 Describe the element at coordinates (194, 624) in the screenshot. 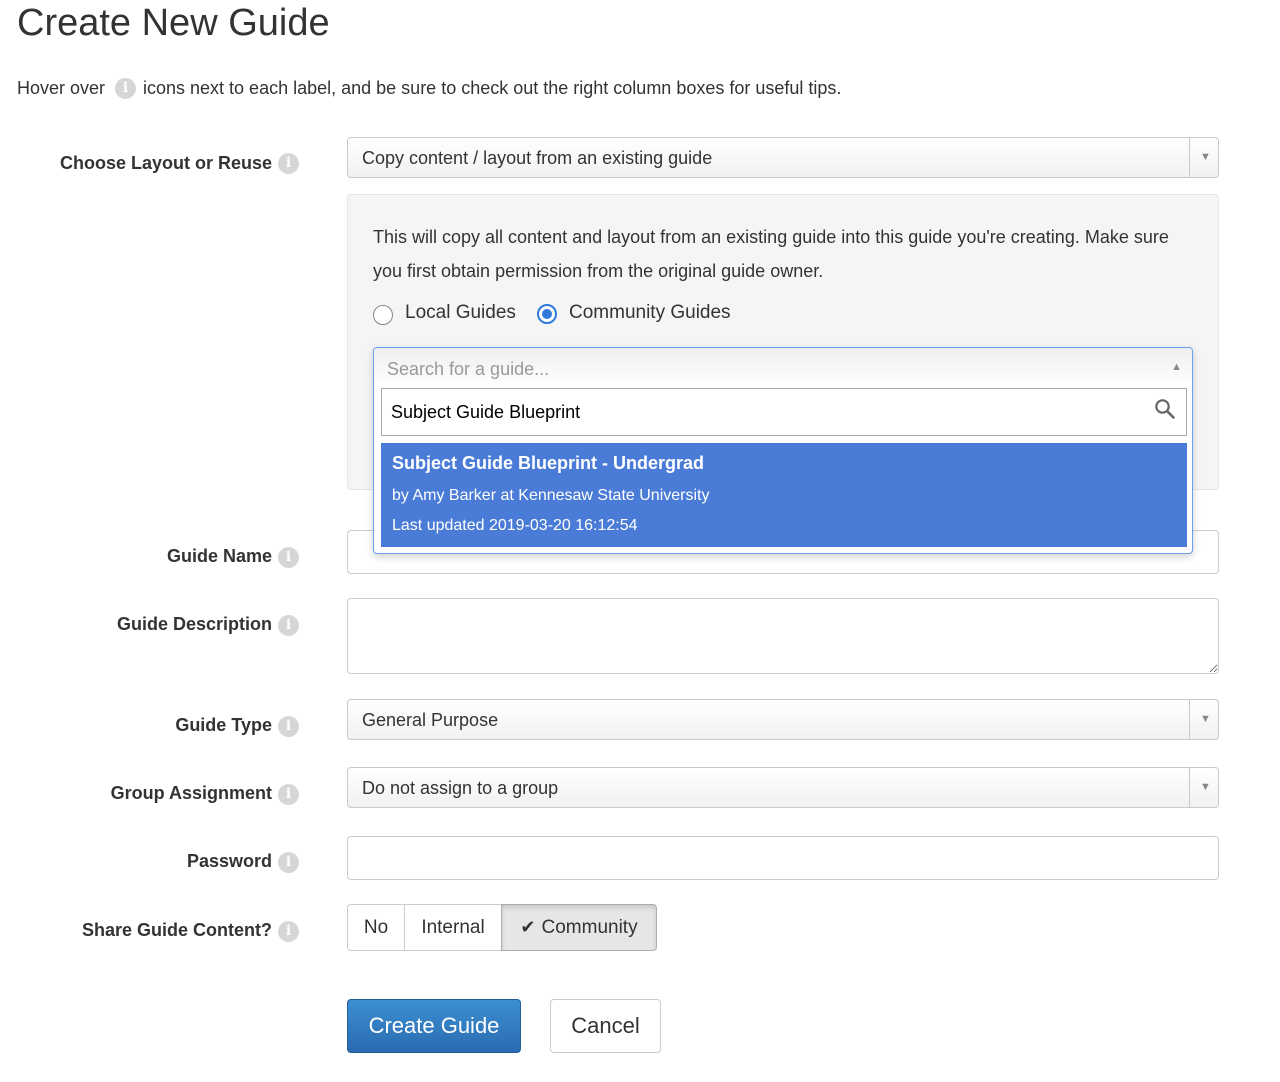

I see `guide-description-label: Guide Description` at that location.